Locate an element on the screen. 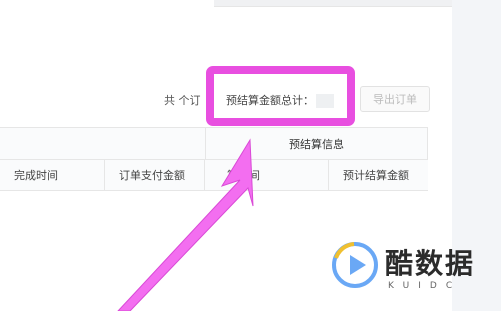 The width and height of the screenshot is (501, 311). watermark-title: 酷数据 is located at coordinates (430, 263).